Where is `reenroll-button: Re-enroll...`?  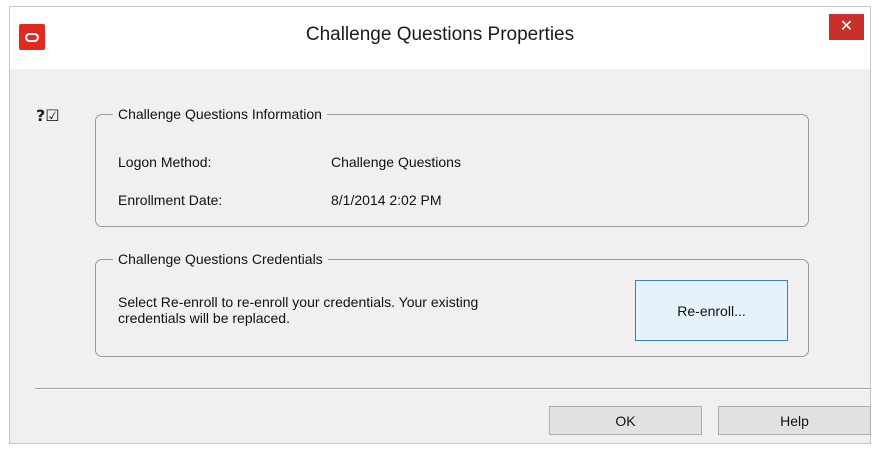
reenroll-button: Re-enroll... is located at coordinates (711, 310).